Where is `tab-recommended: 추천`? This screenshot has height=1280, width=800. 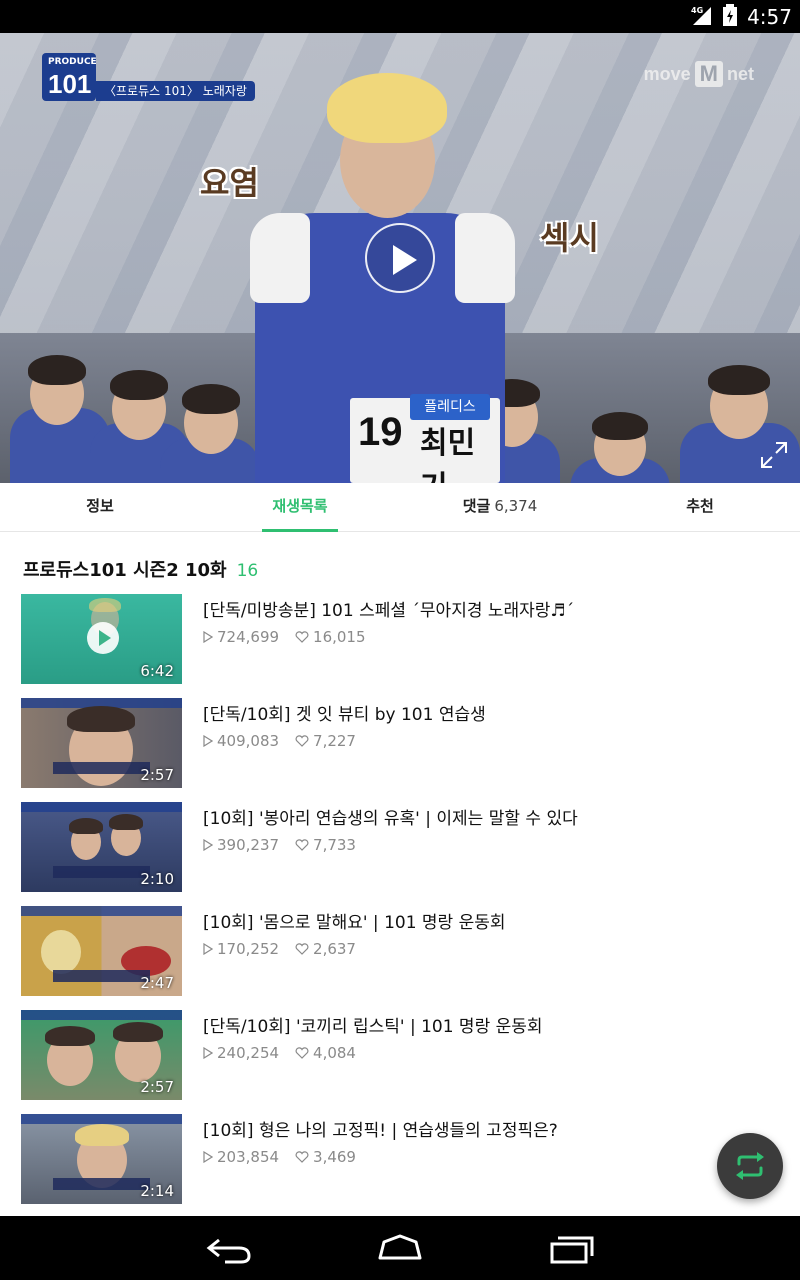 tab-recommended: 추천 is located at coordinates (700, 507).